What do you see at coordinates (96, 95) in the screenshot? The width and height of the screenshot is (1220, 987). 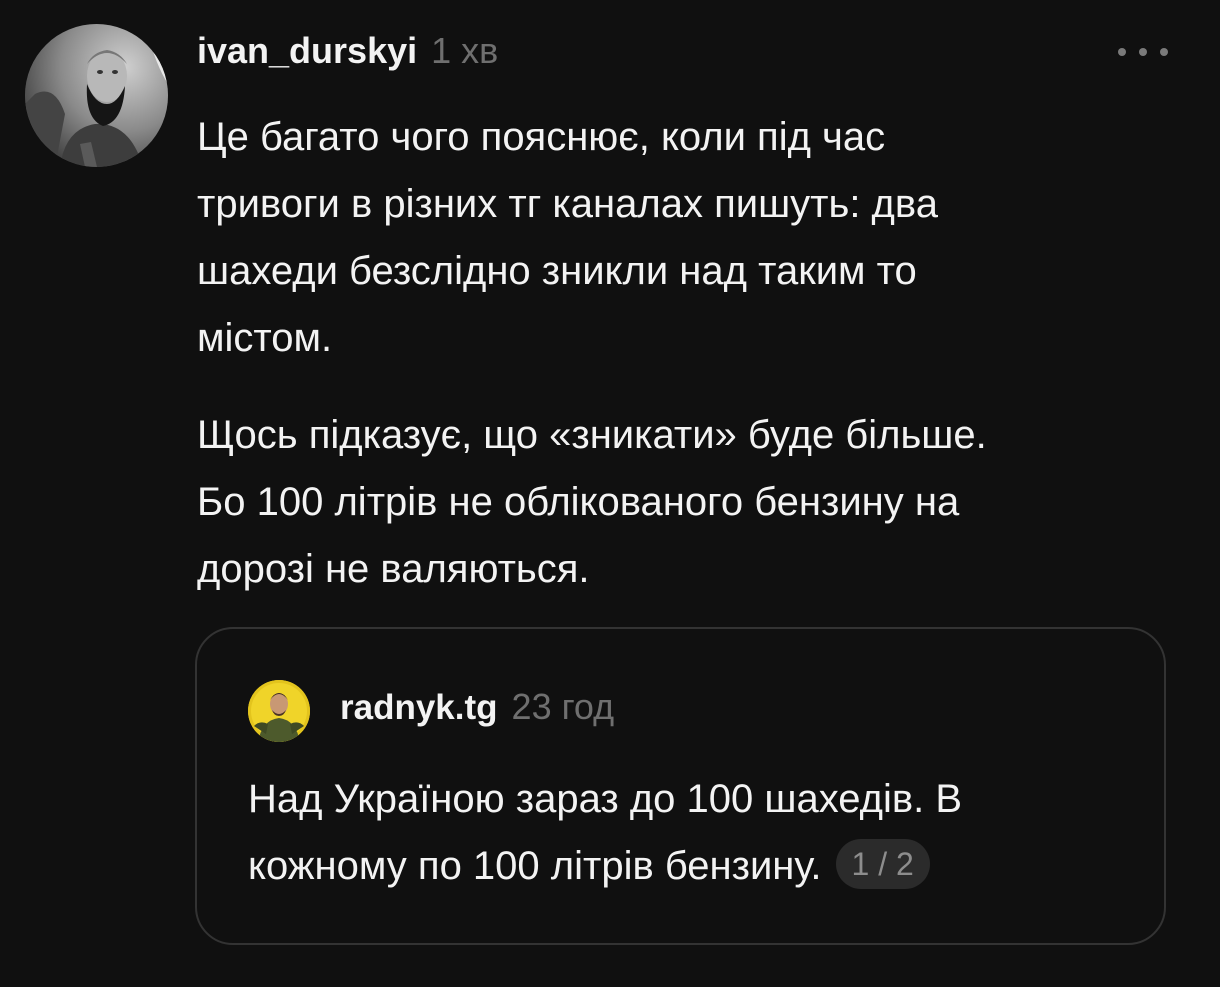 I see `avatar` at bounding box center [96, 95].